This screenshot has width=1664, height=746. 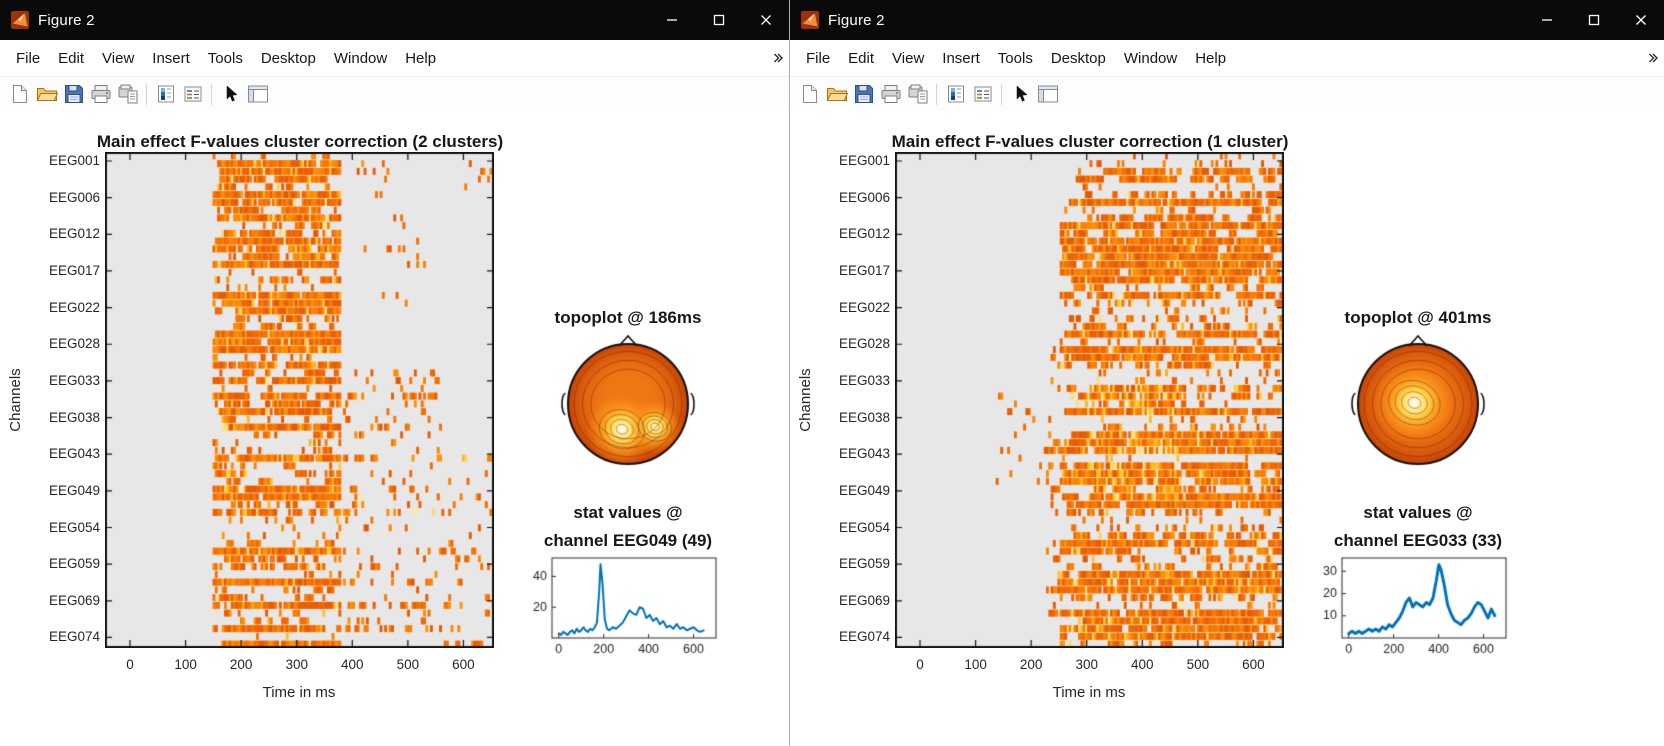 What do you see at coordinates (864, 380) in the screenshot?
I see `ytick-label-EEG033: EEG033` at bounding box center [864, 380].